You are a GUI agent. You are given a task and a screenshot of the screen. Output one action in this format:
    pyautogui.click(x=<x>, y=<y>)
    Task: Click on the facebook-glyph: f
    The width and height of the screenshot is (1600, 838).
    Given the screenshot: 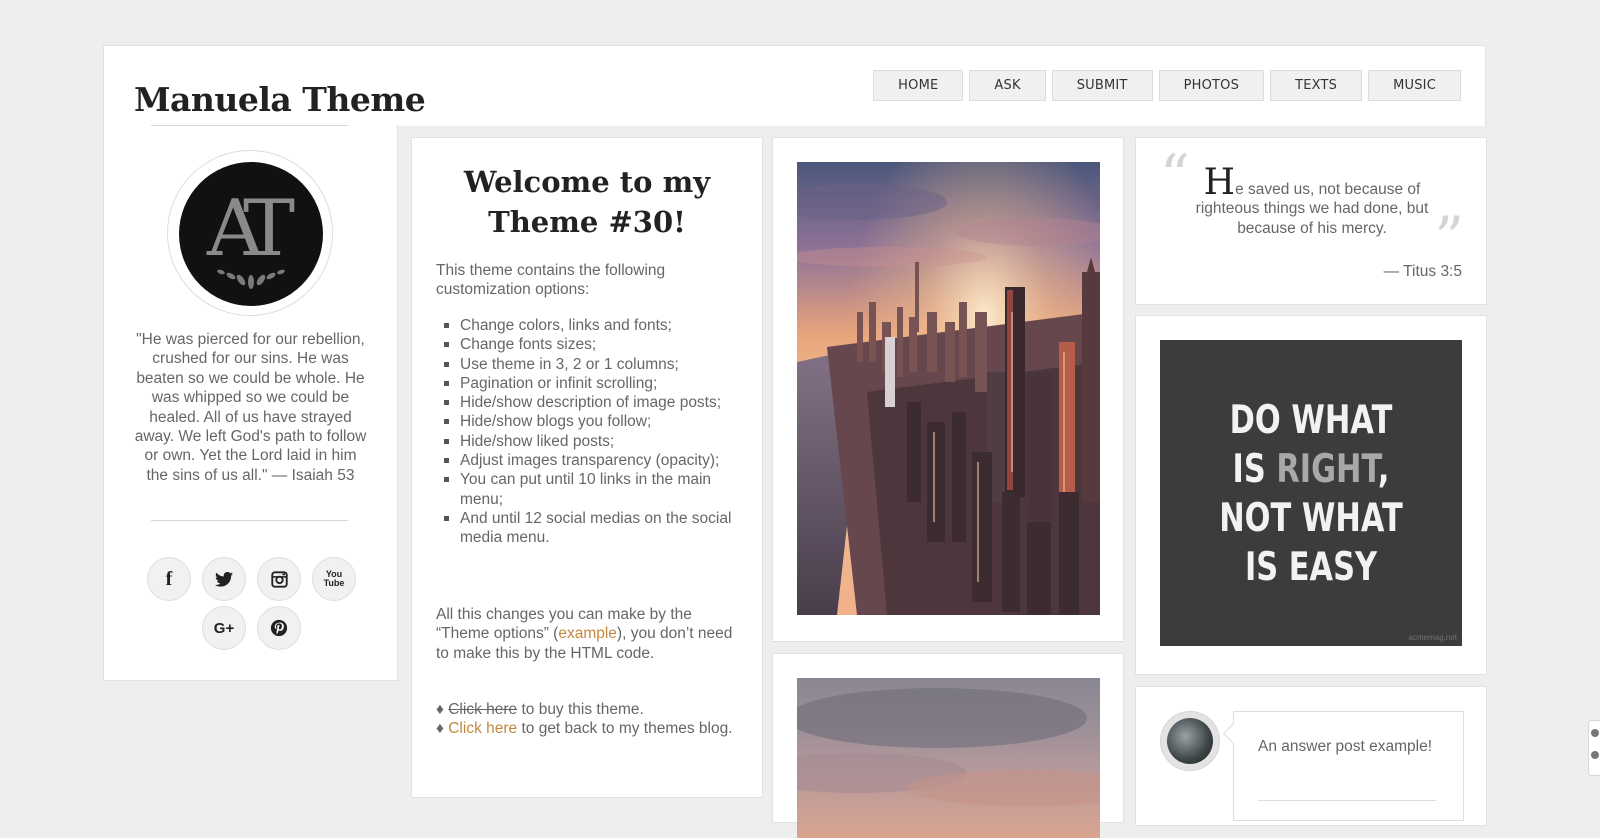 What is the action you would take?
    pyautogui.click(x=169, y=578)
    